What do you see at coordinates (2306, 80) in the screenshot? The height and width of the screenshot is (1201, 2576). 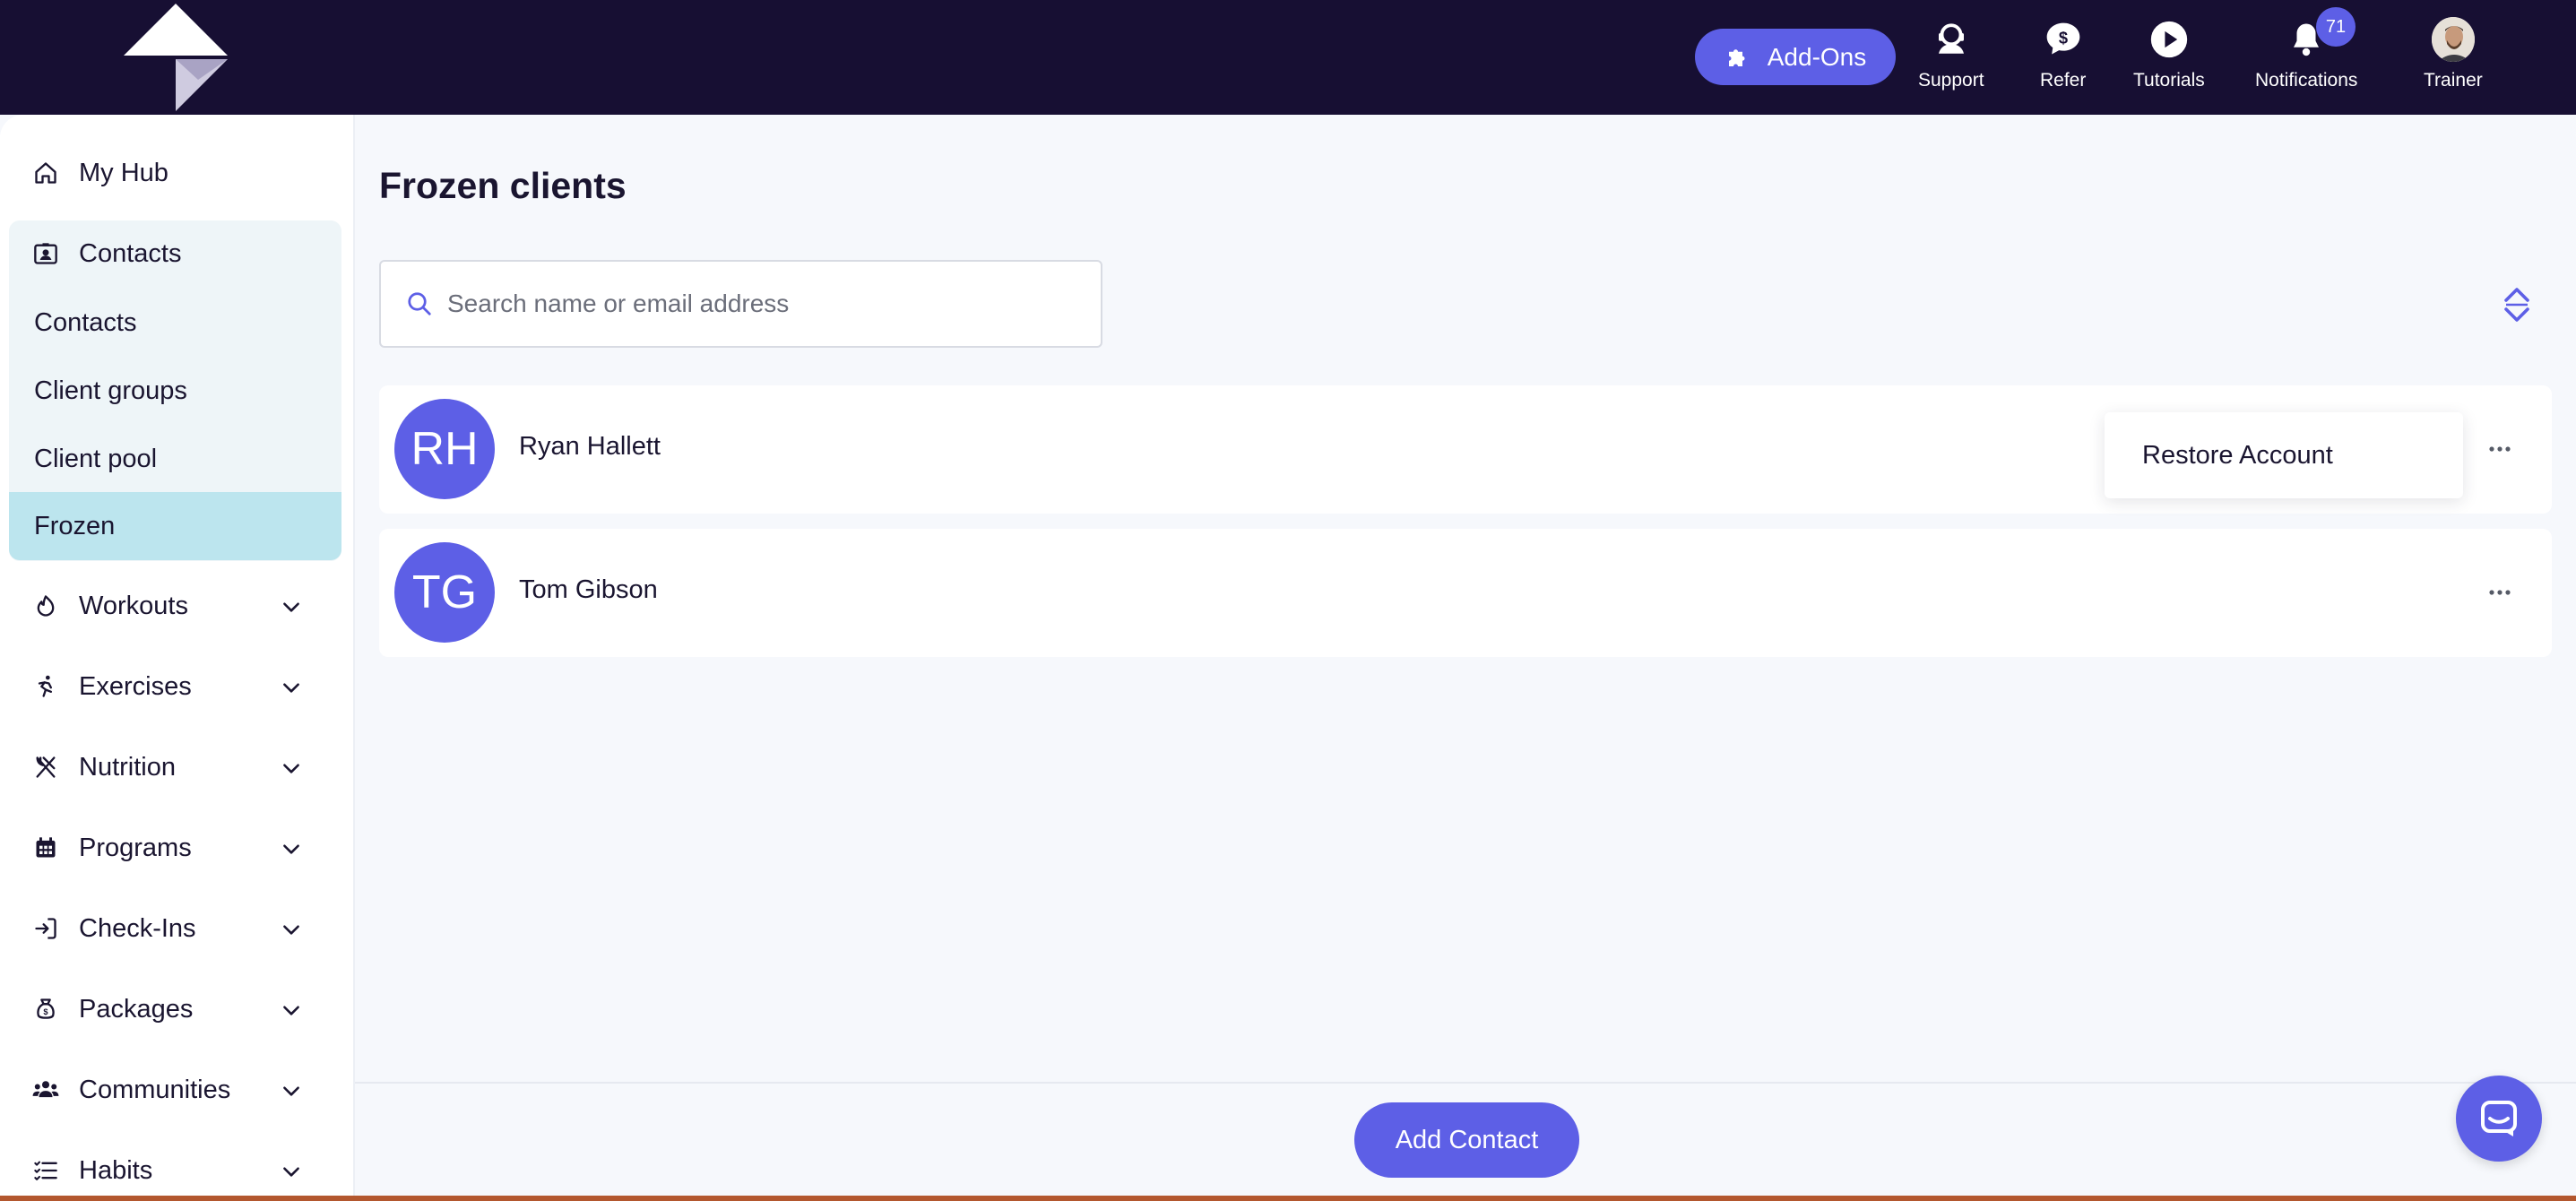 I see `nav-notifications-label: Notifications` at bounding box center [2306, 80].